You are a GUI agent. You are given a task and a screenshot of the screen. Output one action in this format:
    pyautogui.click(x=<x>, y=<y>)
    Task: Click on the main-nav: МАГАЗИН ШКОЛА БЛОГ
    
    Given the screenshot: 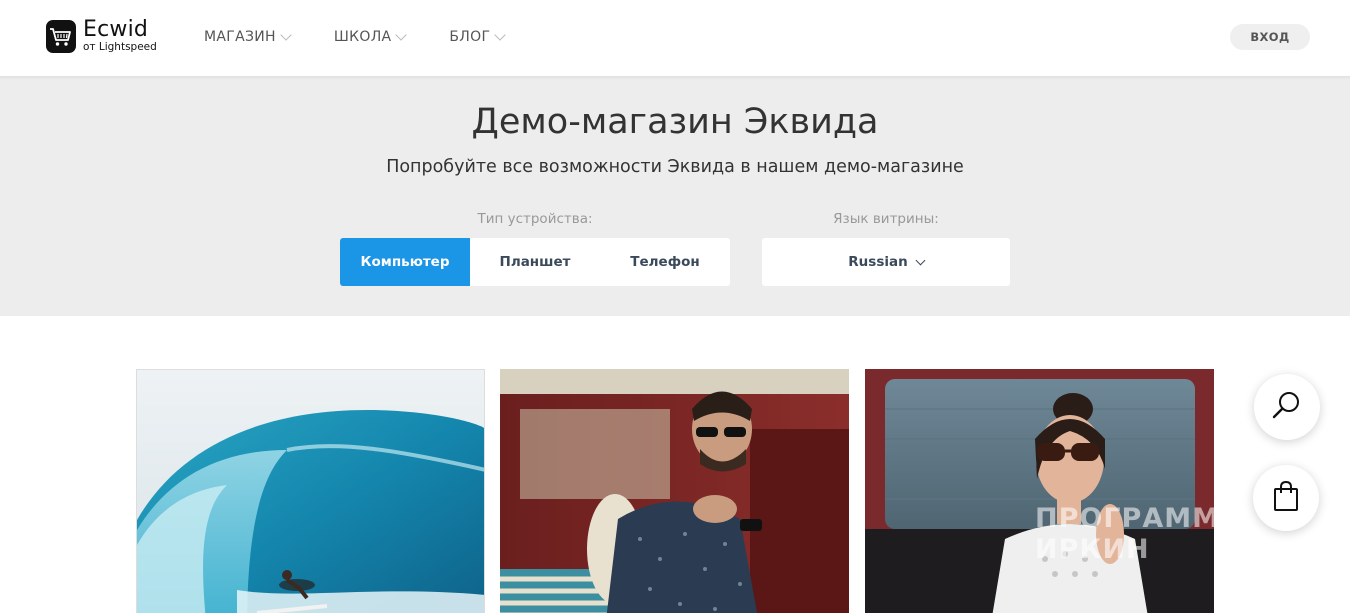 What is the action you would take?
    pyautogui.click(x=376, y=37)
    